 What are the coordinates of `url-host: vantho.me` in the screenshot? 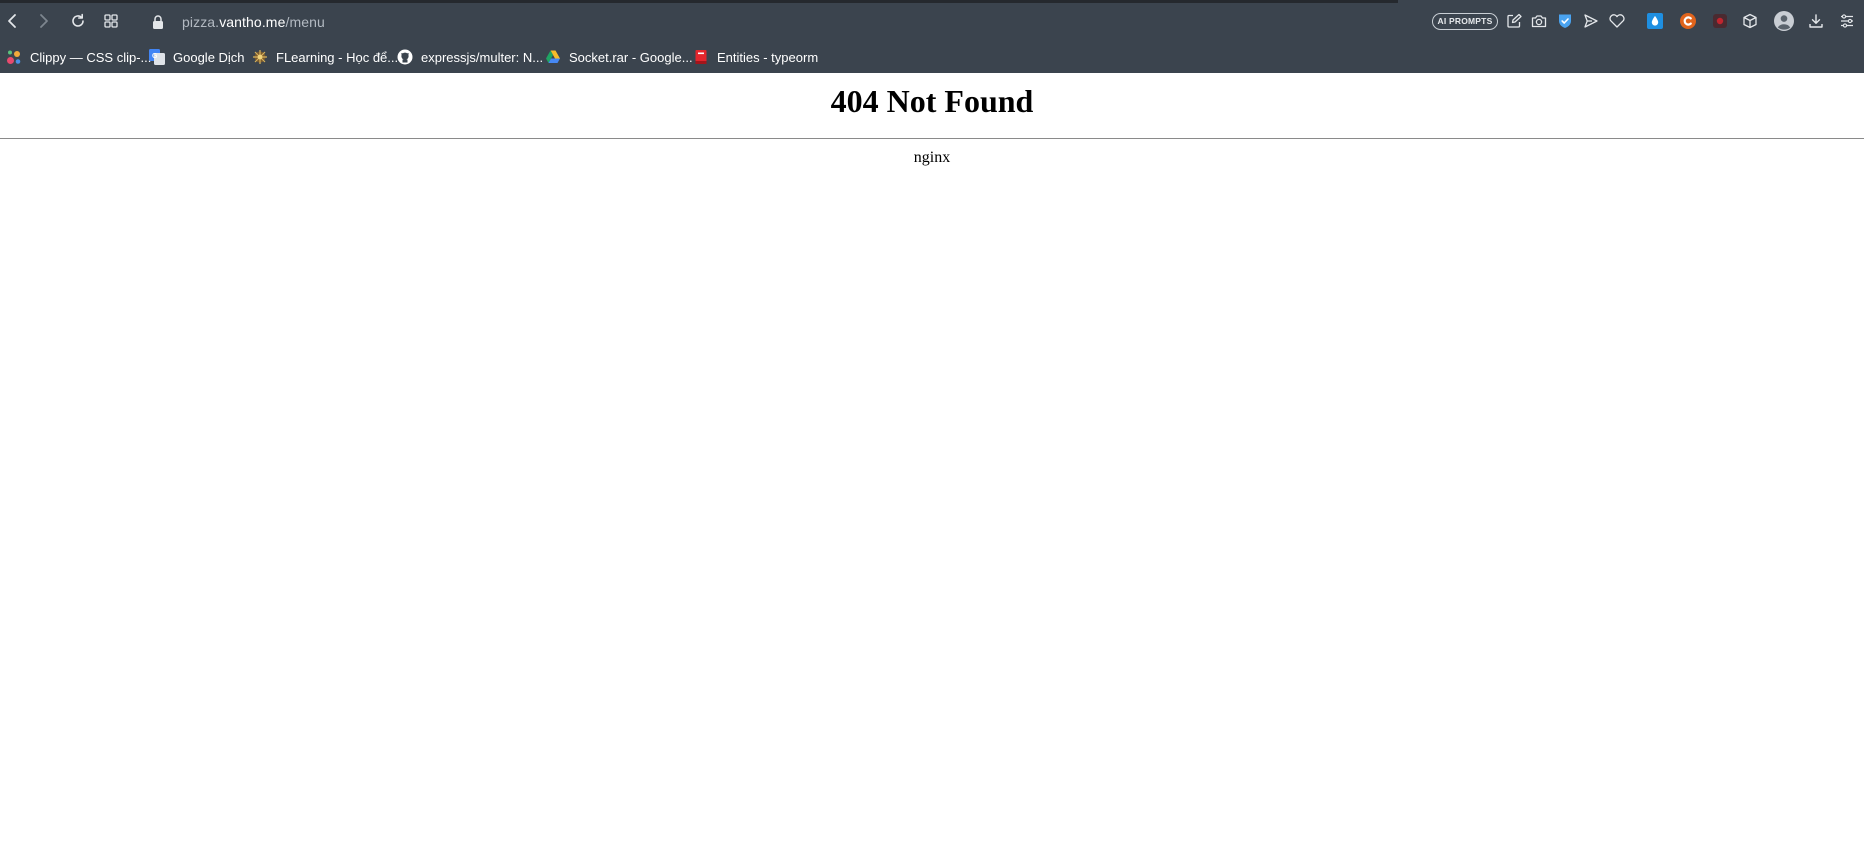 It's located at (252, 22).